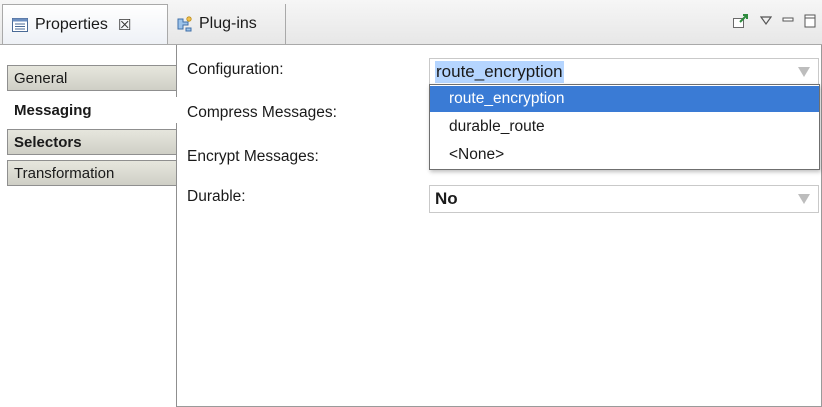 The width and height of the screenshot is (822, 407). I want to click on view-toolbar, so click(774, 21).